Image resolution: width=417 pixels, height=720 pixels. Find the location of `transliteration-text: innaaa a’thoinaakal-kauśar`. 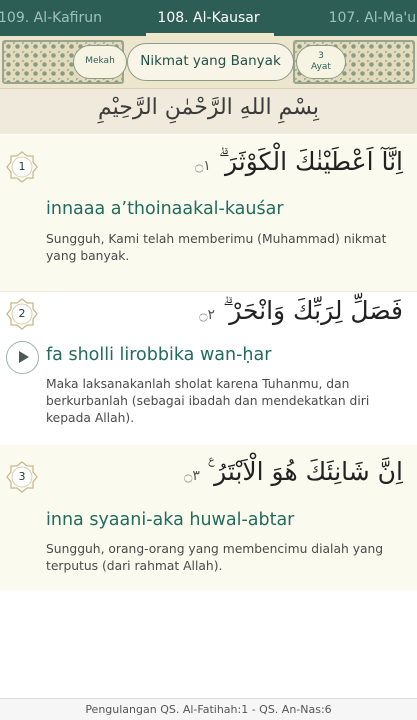

transliteration-text: innaaa a’thoinaakal-kauśar is located at coordinates (165, 209).